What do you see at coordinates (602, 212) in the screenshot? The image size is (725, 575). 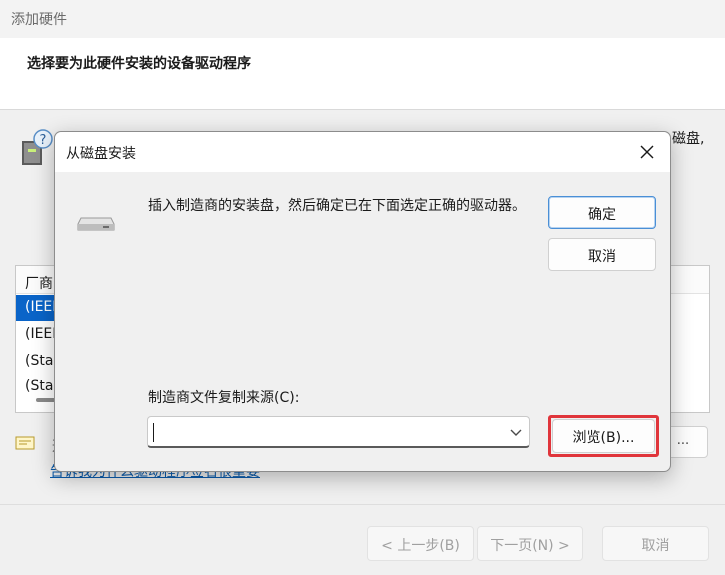 I see `ok-button: 确定` at bounding box center [602, 212].